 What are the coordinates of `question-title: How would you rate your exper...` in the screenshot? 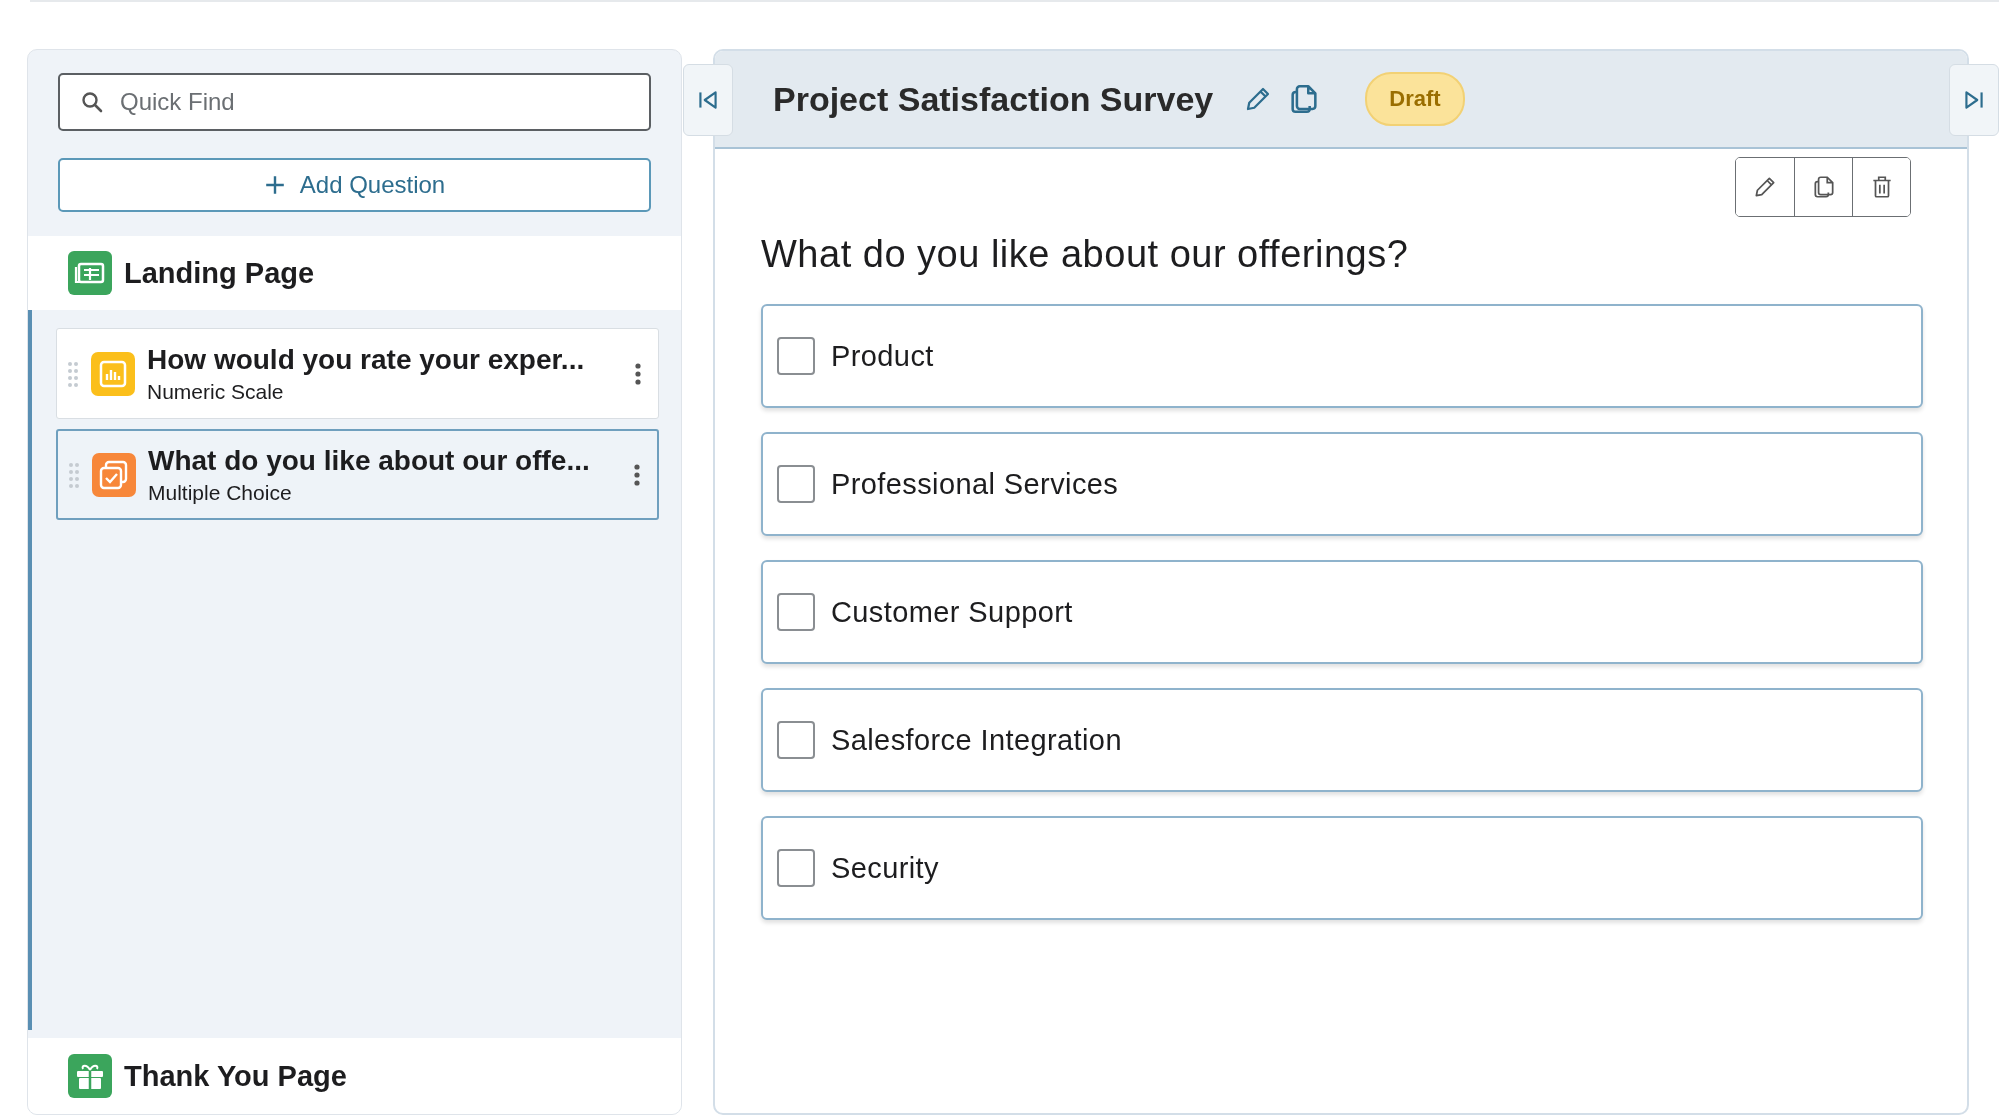 It's located at (366, 359).